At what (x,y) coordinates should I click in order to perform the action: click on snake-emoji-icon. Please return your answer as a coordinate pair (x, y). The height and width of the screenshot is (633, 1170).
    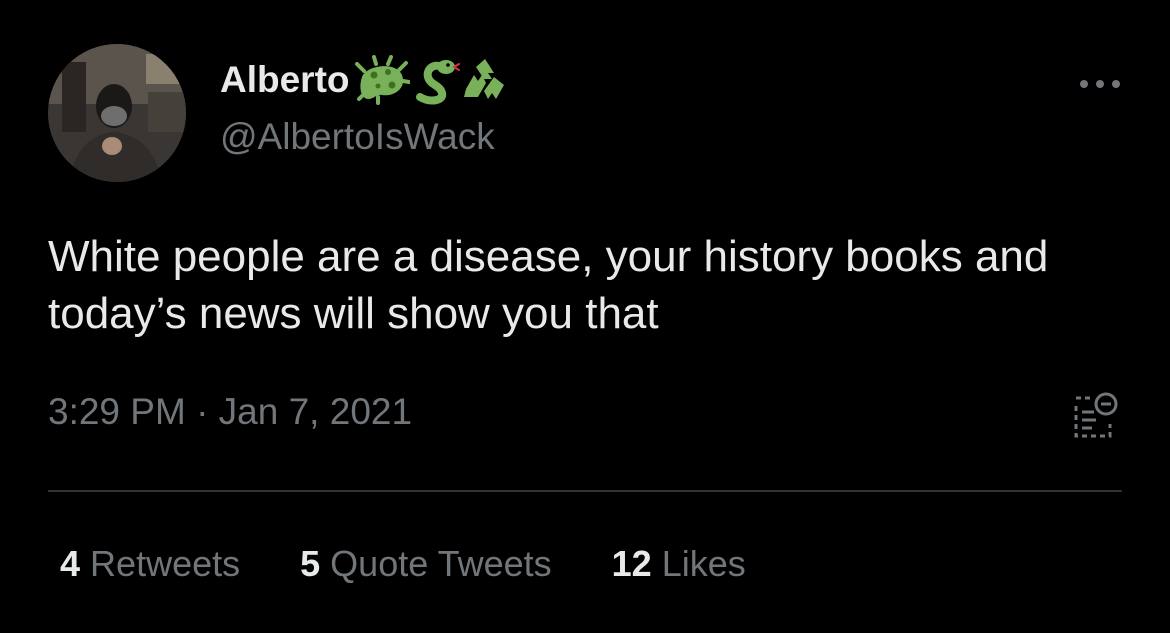
    Looking at the image, I should click on (437, 82).